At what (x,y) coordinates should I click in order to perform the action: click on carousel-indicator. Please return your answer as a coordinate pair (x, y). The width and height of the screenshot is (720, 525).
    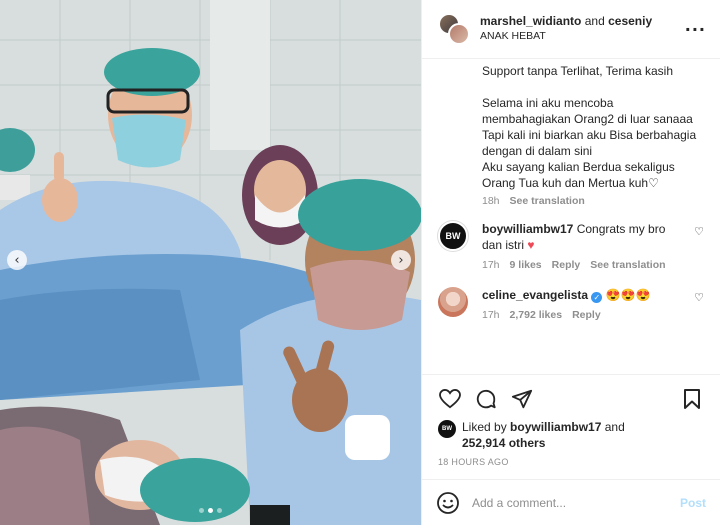
    Looking at the image, I should click on (210, 510).